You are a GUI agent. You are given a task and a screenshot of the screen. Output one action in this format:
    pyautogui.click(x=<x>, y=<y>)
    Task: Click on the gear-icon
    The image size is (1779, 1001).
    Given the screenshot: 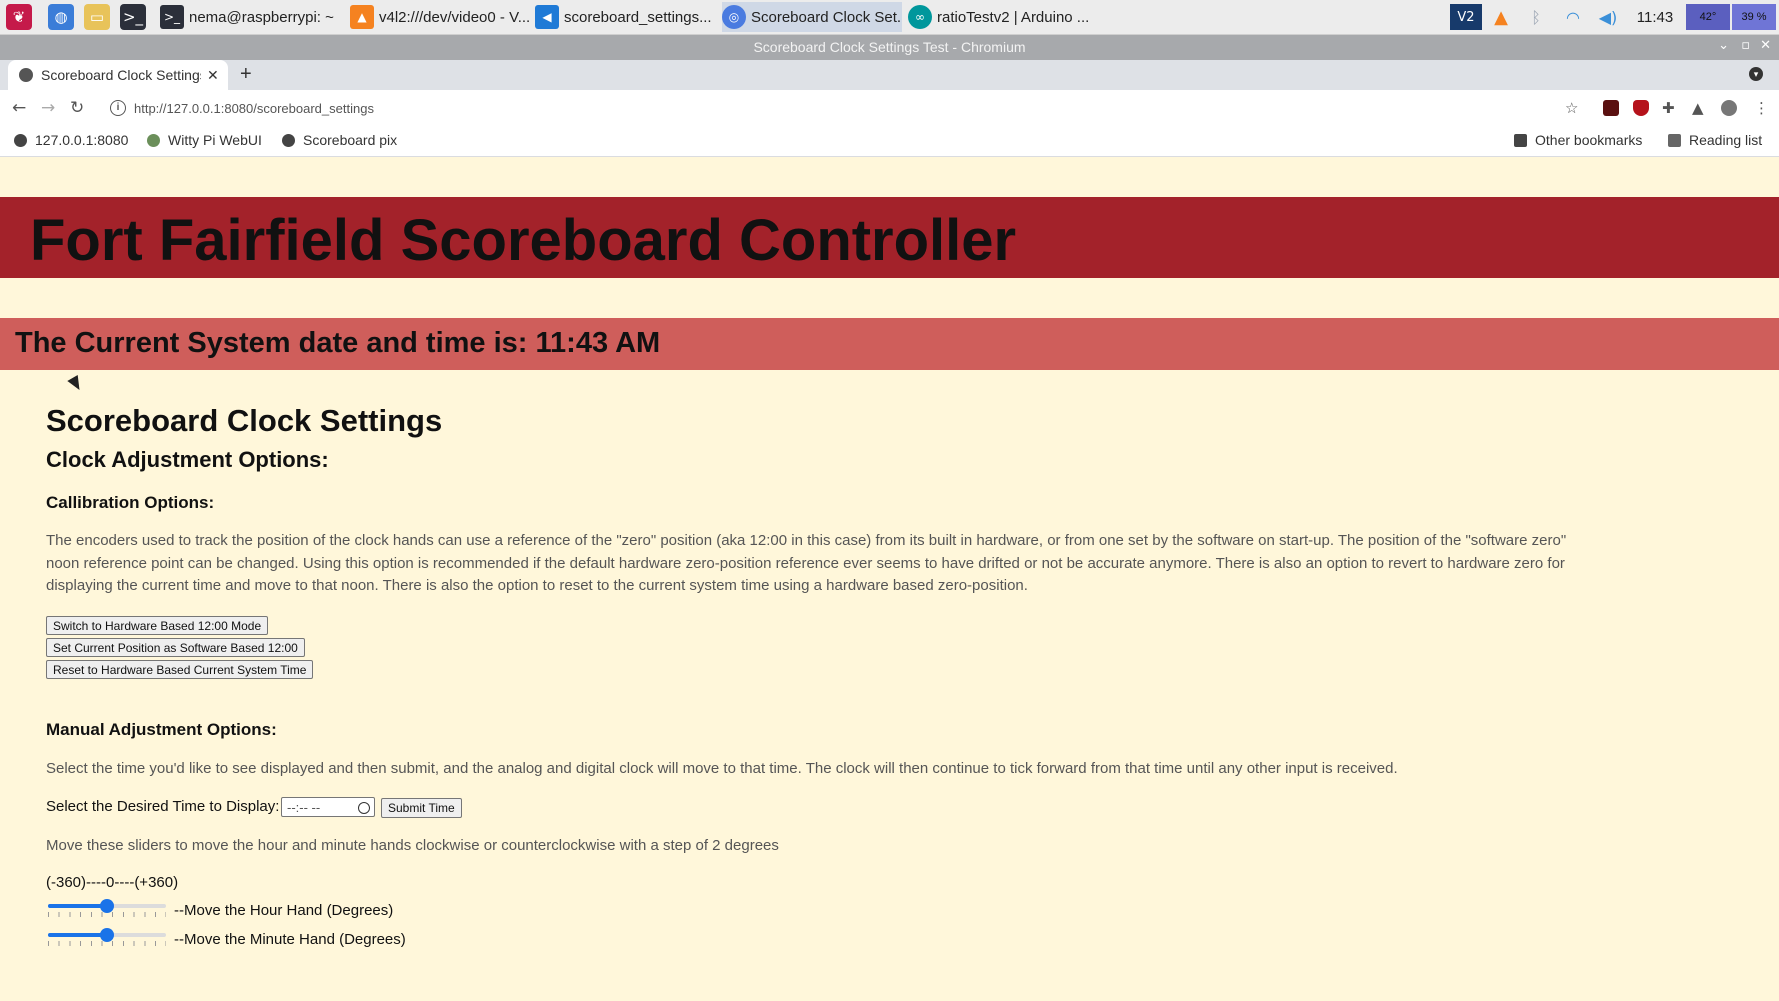 What is the action you would take?
    pyautogui.click(x=153, y=140)
    